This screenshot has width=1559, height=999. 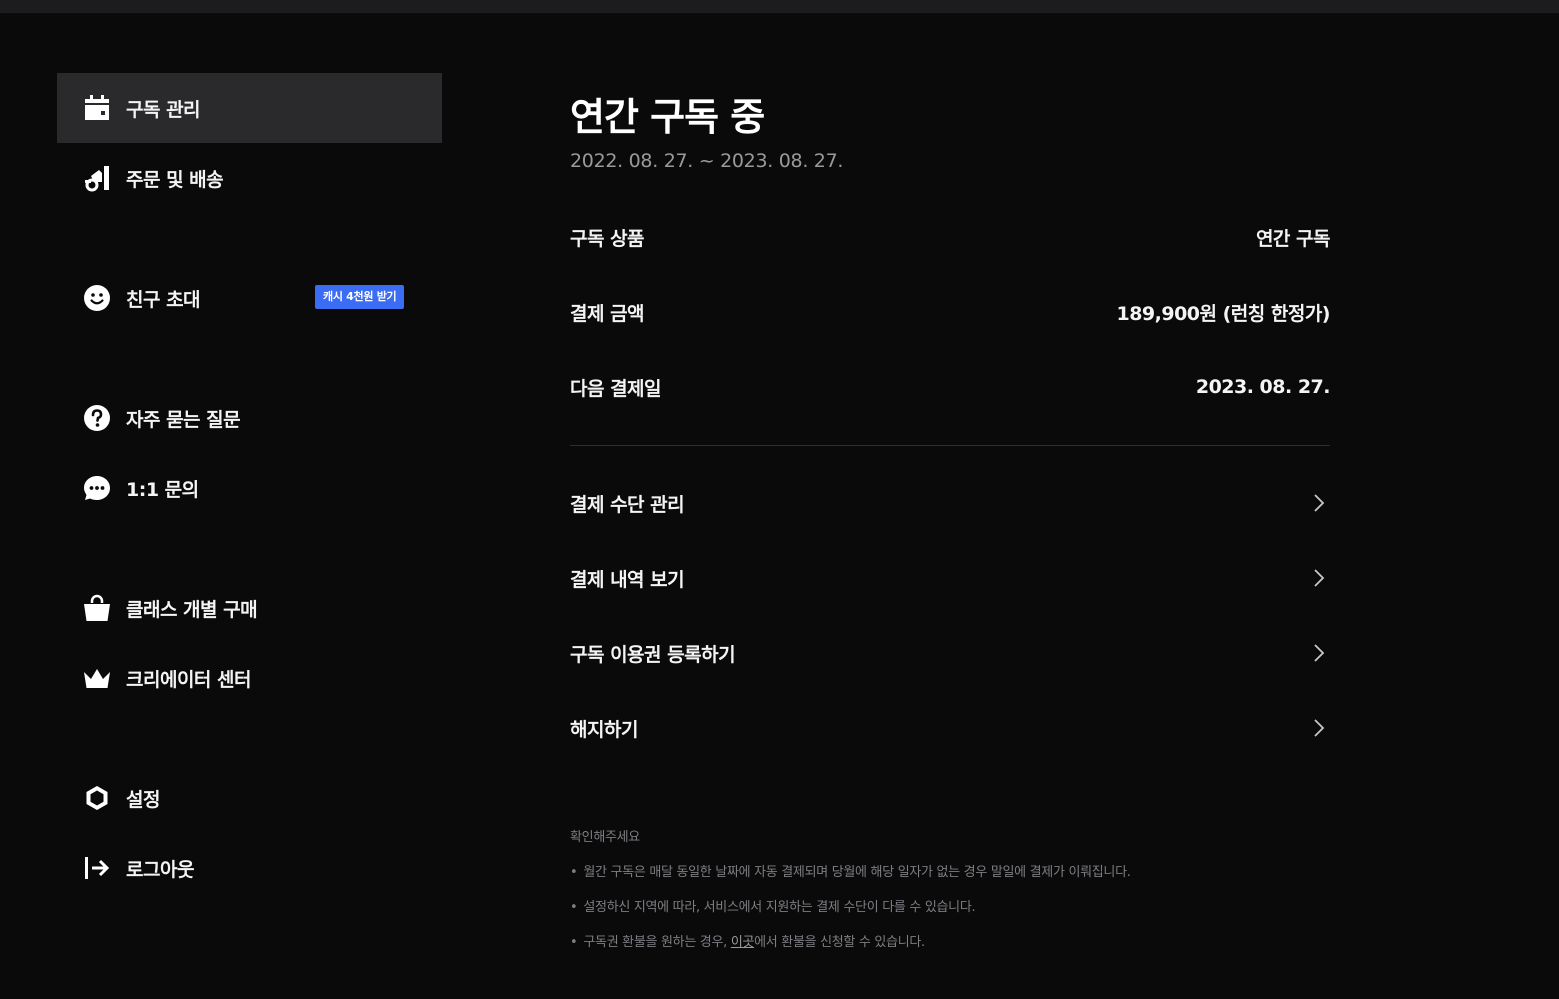 I want to click on divider, so click(x=950, y=445).